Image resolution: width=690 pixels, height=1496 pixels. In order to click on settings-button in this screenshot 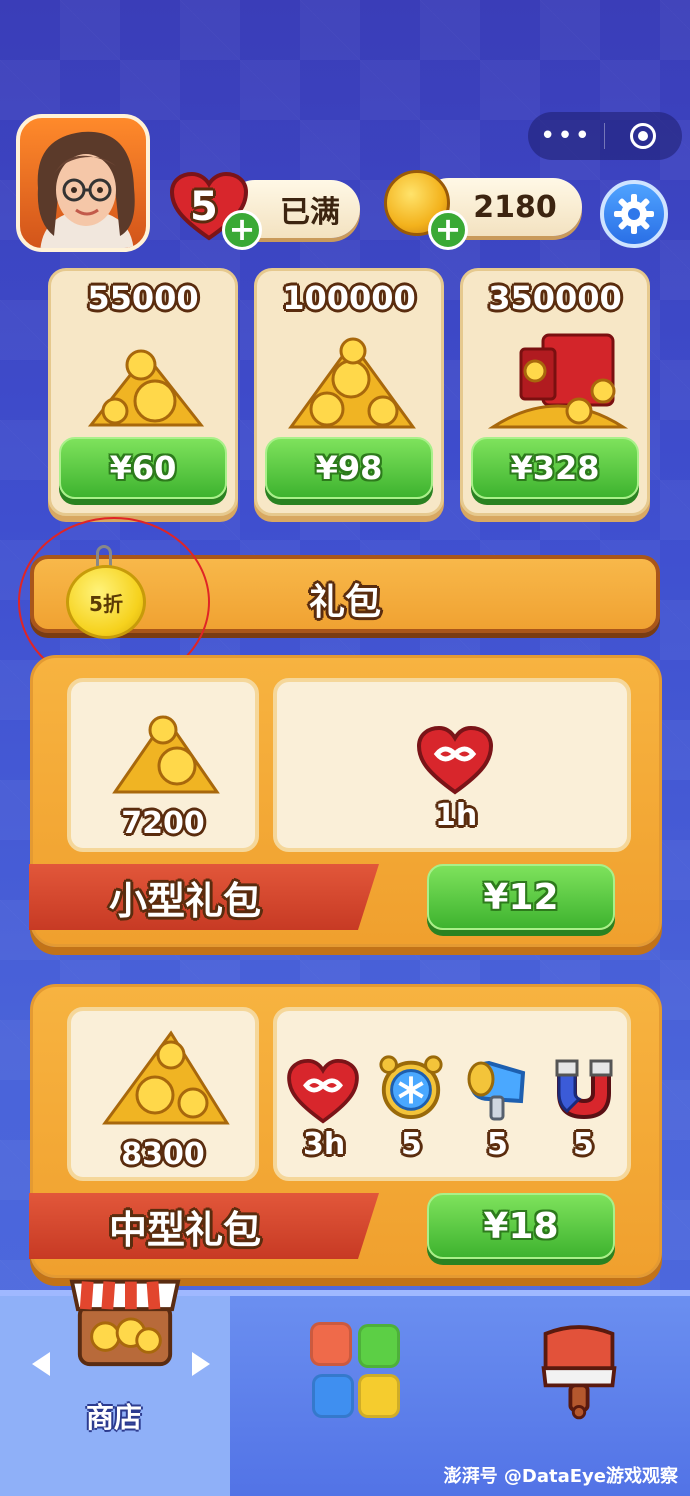, I will do `click(634, 214)`.